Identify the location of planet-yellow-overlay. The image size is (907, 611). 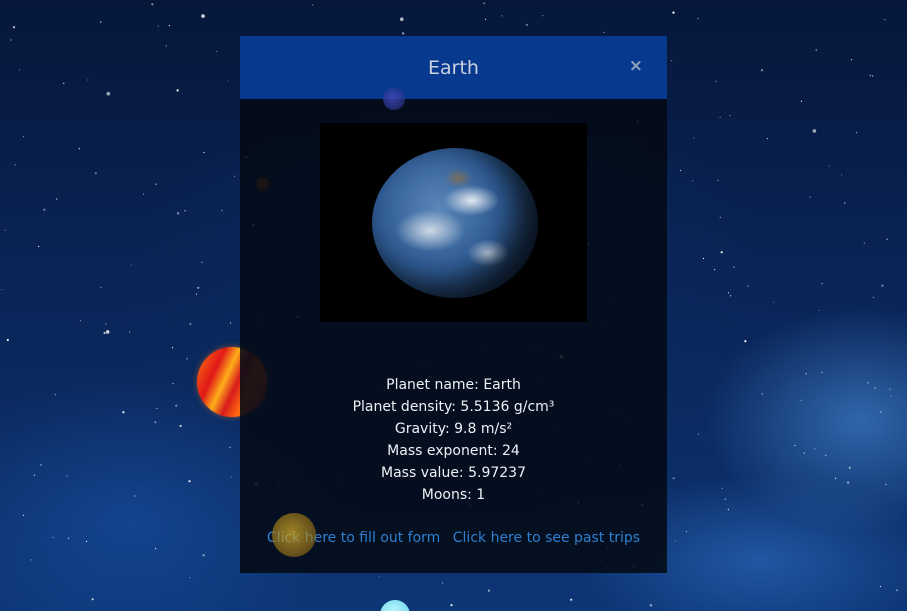
(294, 535).